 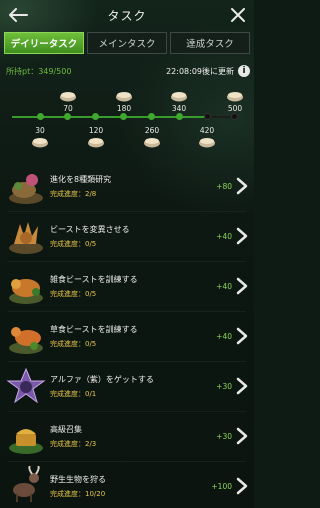 What do you see at coordinates (40, 130) in the screenshot?
I see `milestone-label: 30` at bounding box center [40, 130].